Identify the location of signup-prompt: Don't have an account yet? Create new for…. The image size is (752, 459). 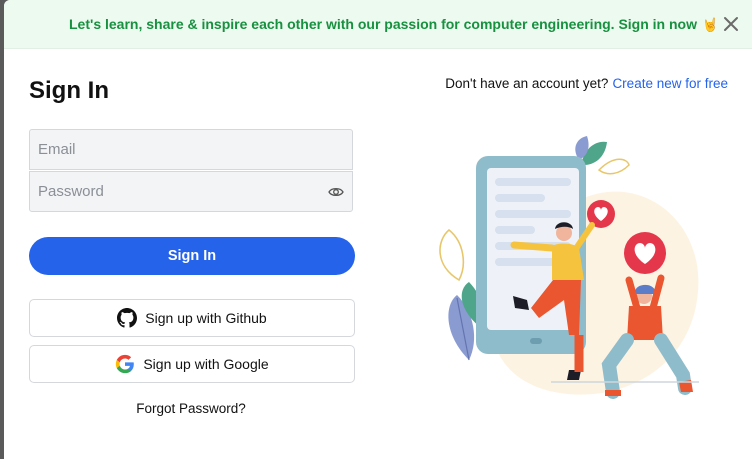
(586, 83).